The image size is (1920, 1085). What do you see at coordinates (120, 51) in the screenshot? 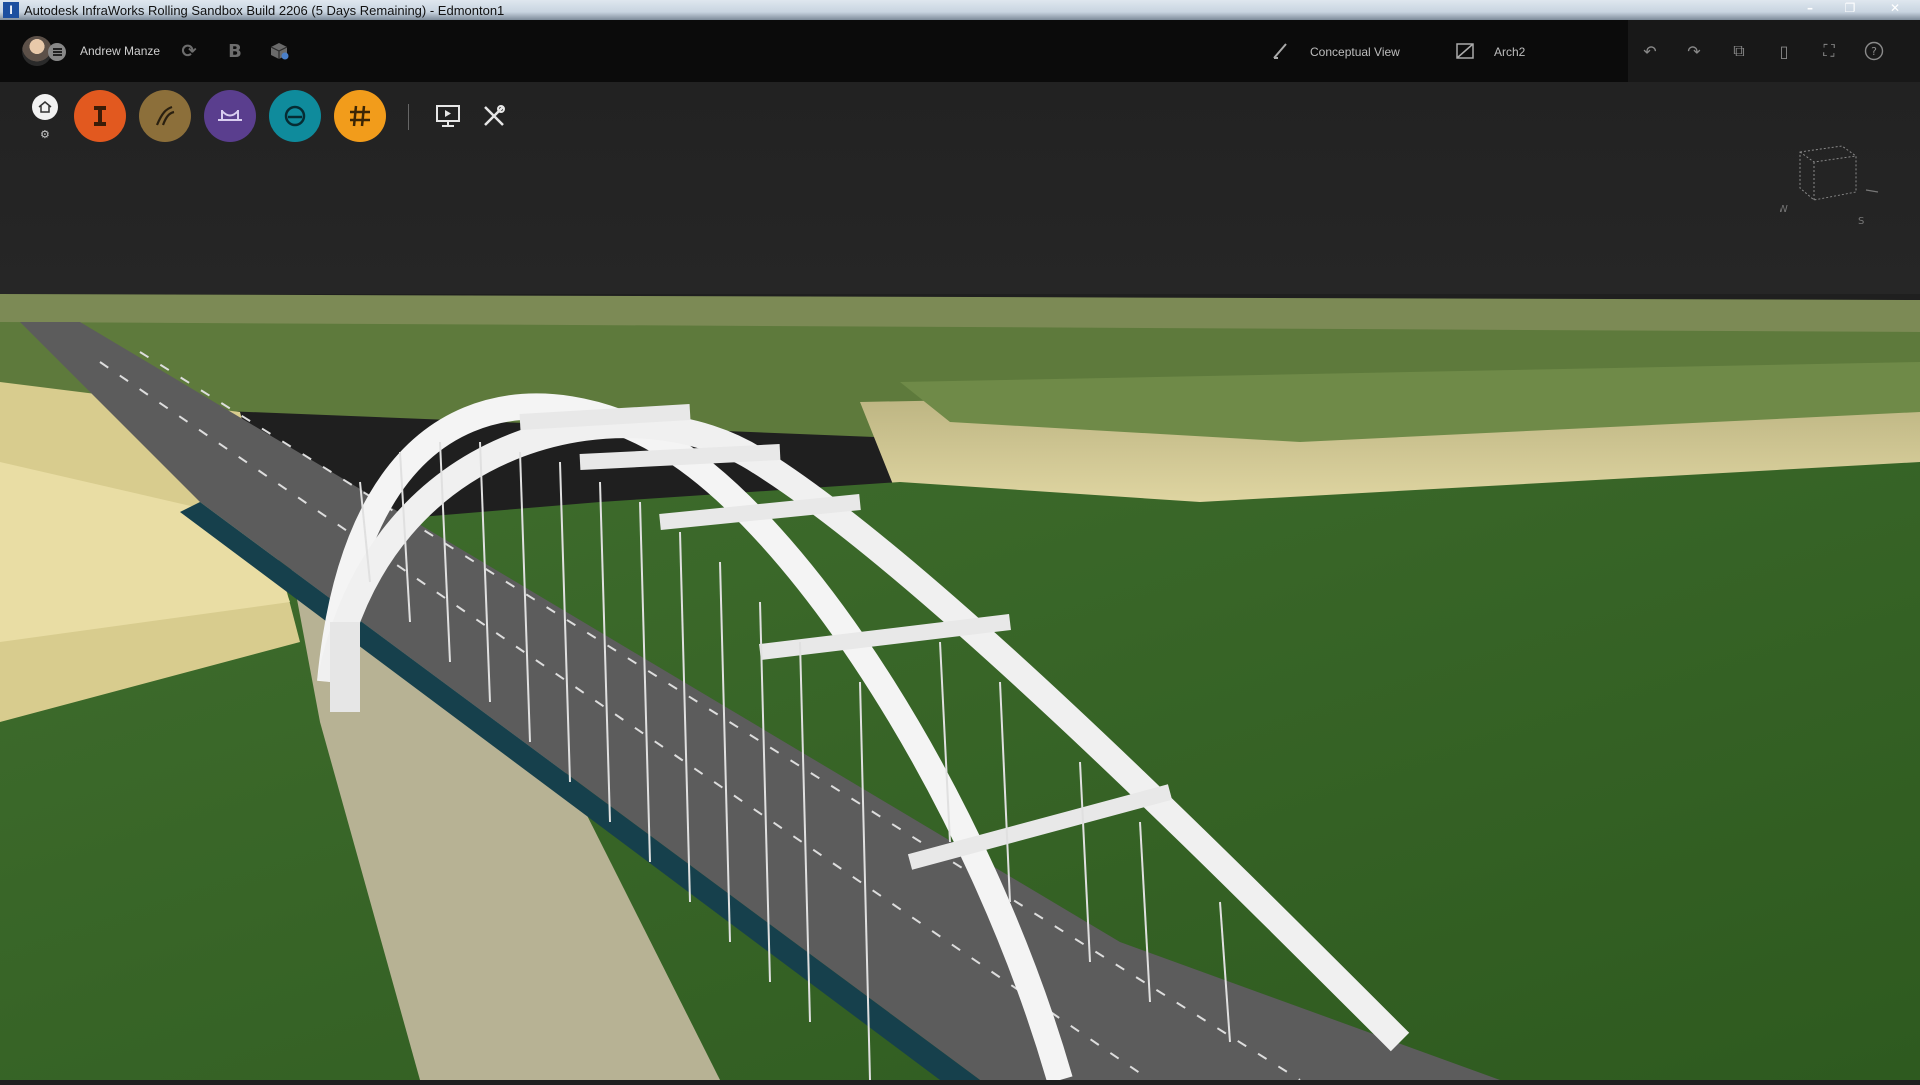
I see `user-name: Andrew Manze` at bounding box center [120, 51].